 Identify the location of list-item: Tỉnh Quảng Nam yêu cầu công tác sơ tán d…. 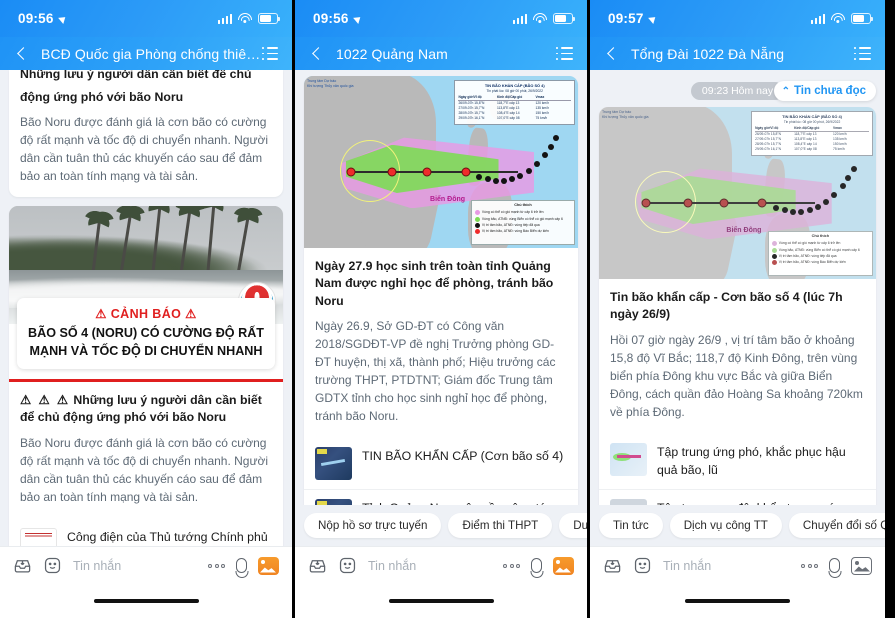
(441, 497).